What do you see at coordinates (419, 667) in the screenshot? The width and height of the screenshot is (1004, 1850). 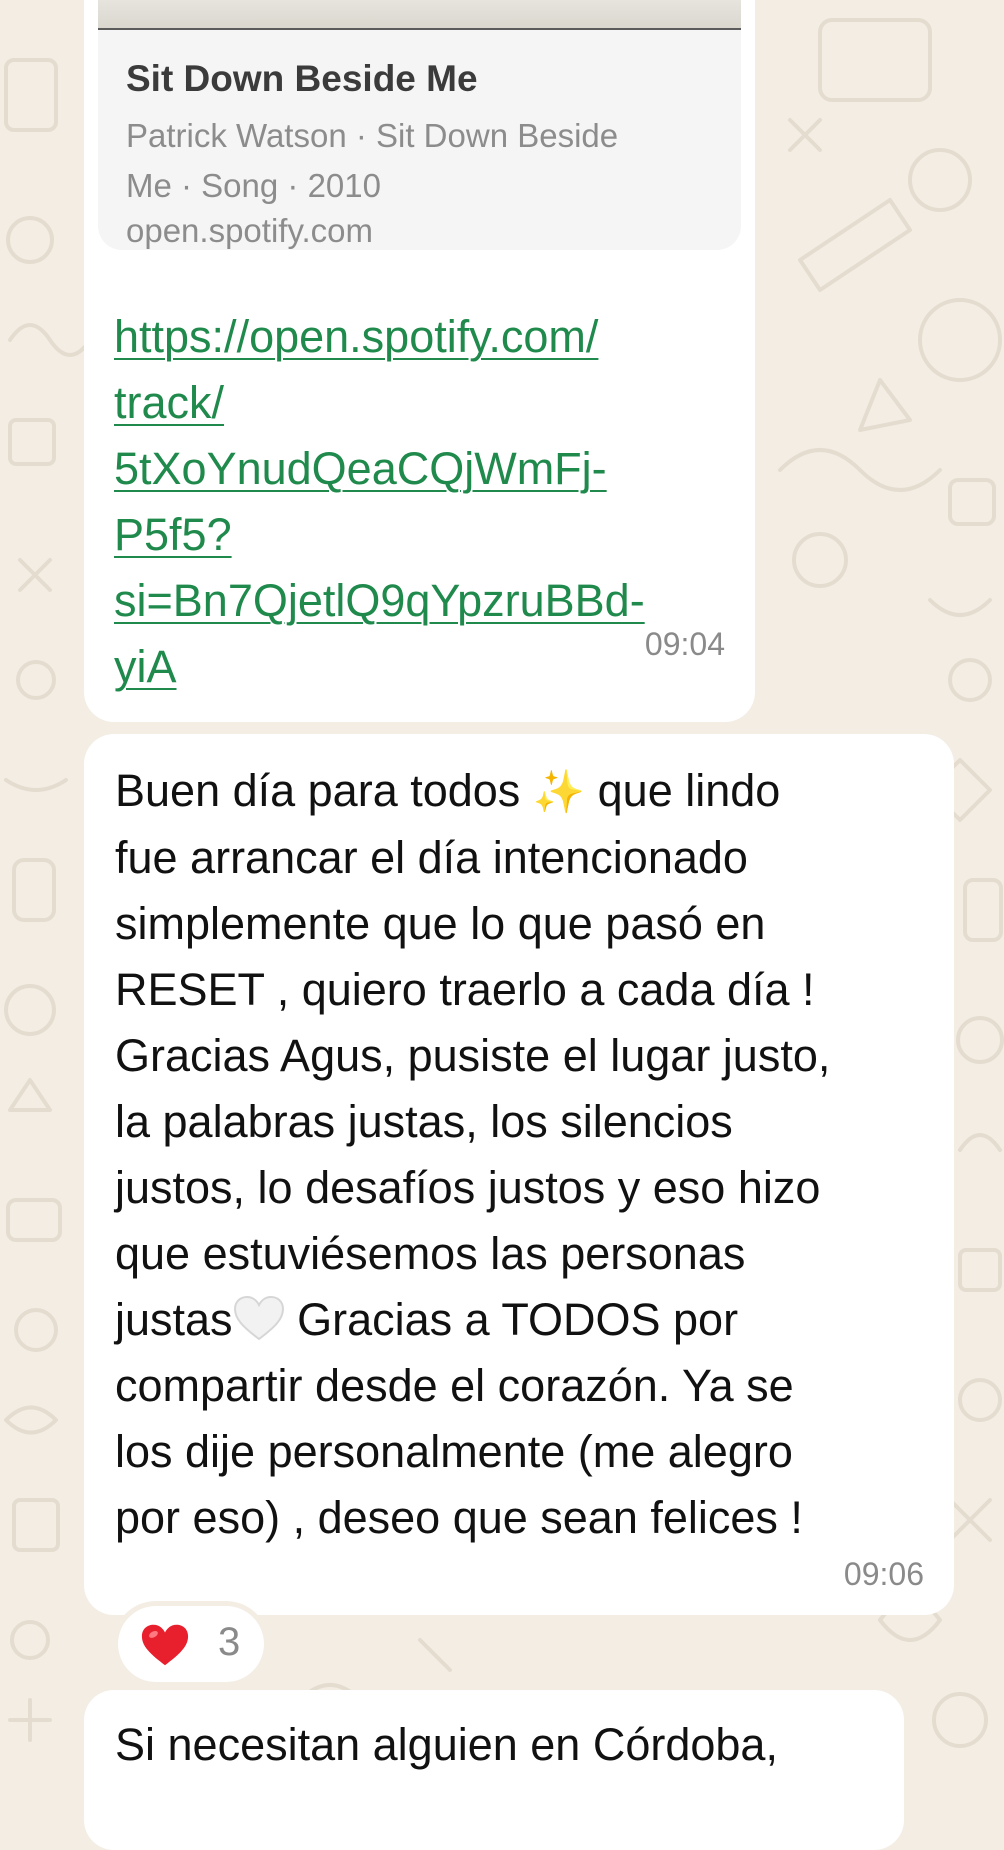 I see `link-line: yiA` at bounding box center [419, 667].